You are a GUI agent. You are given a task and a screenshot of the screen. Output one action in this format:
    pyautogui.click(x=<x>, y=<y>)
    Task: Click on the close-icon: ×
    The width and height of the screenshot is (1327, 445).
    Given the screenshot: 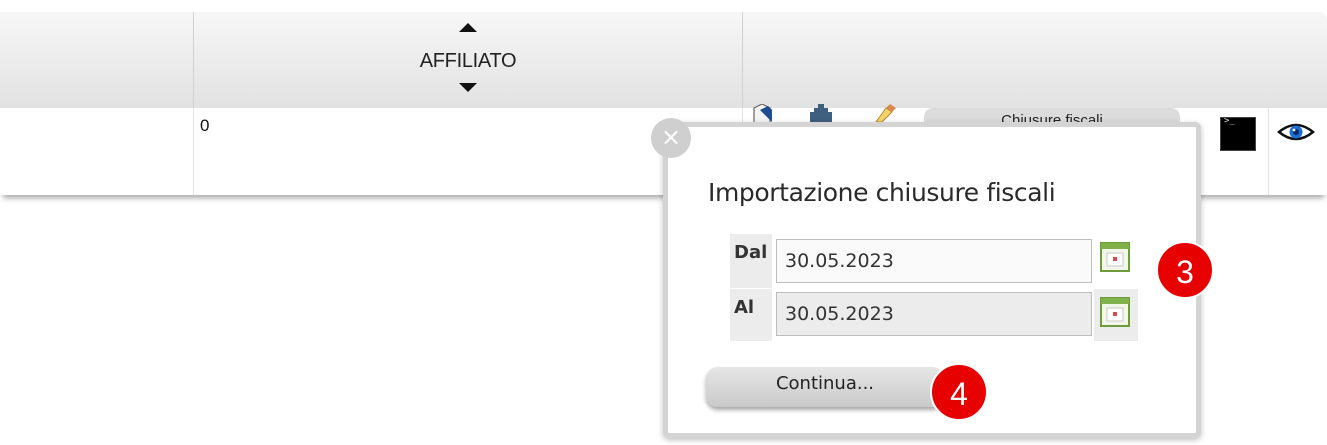 What is the action you would take?
    pyautogui.click(x=671, y=138)
    